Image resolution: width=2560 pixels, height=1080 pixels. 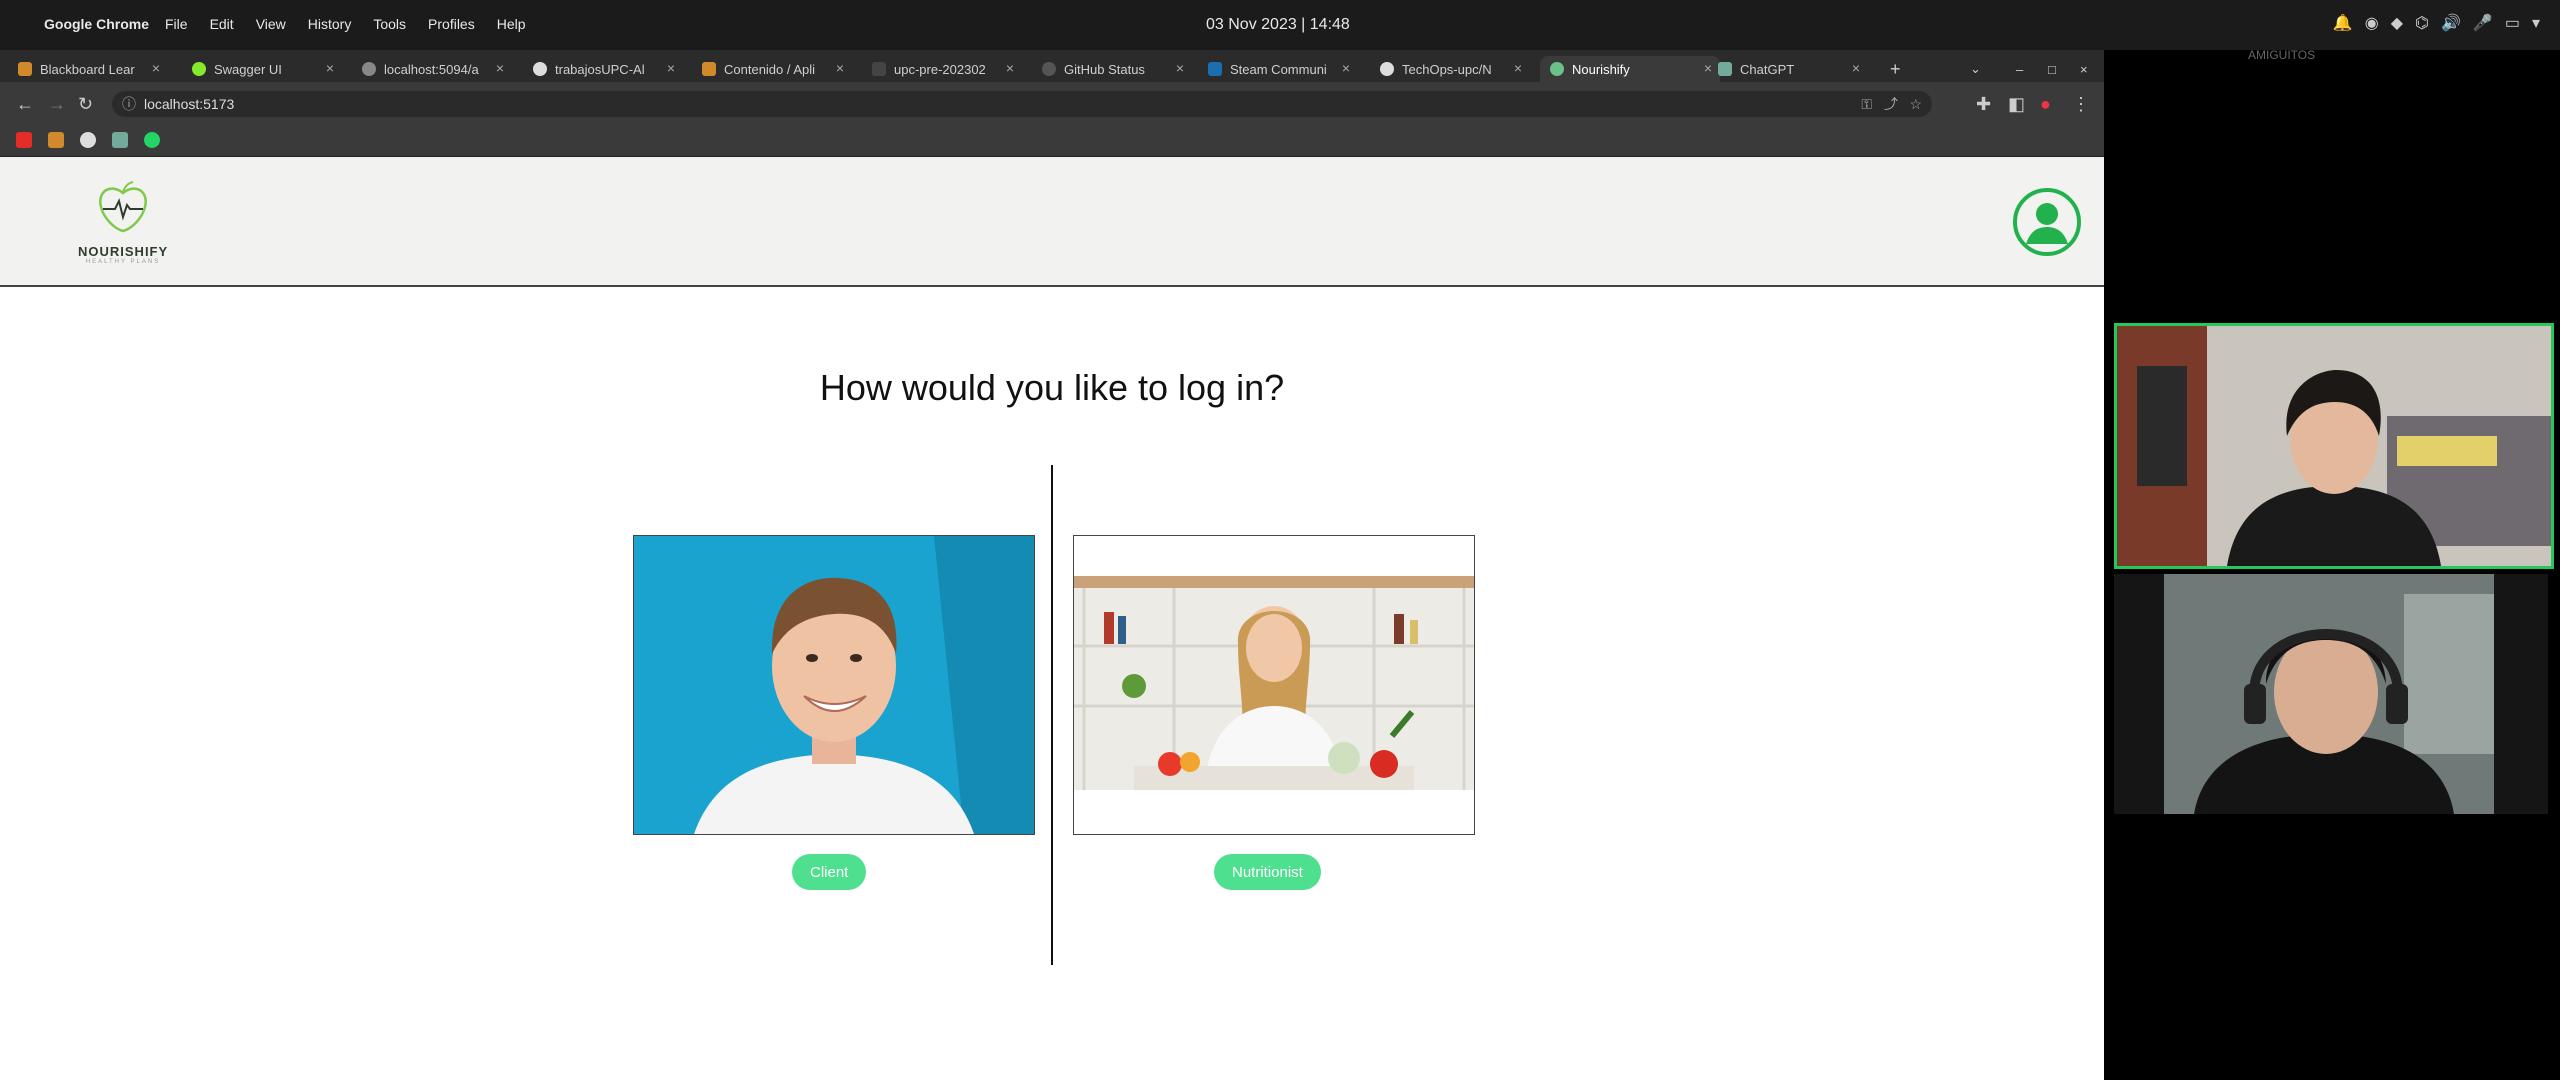 I want to click on tab-github-status: GitHub Status ×, so click(x=1117, y=69).